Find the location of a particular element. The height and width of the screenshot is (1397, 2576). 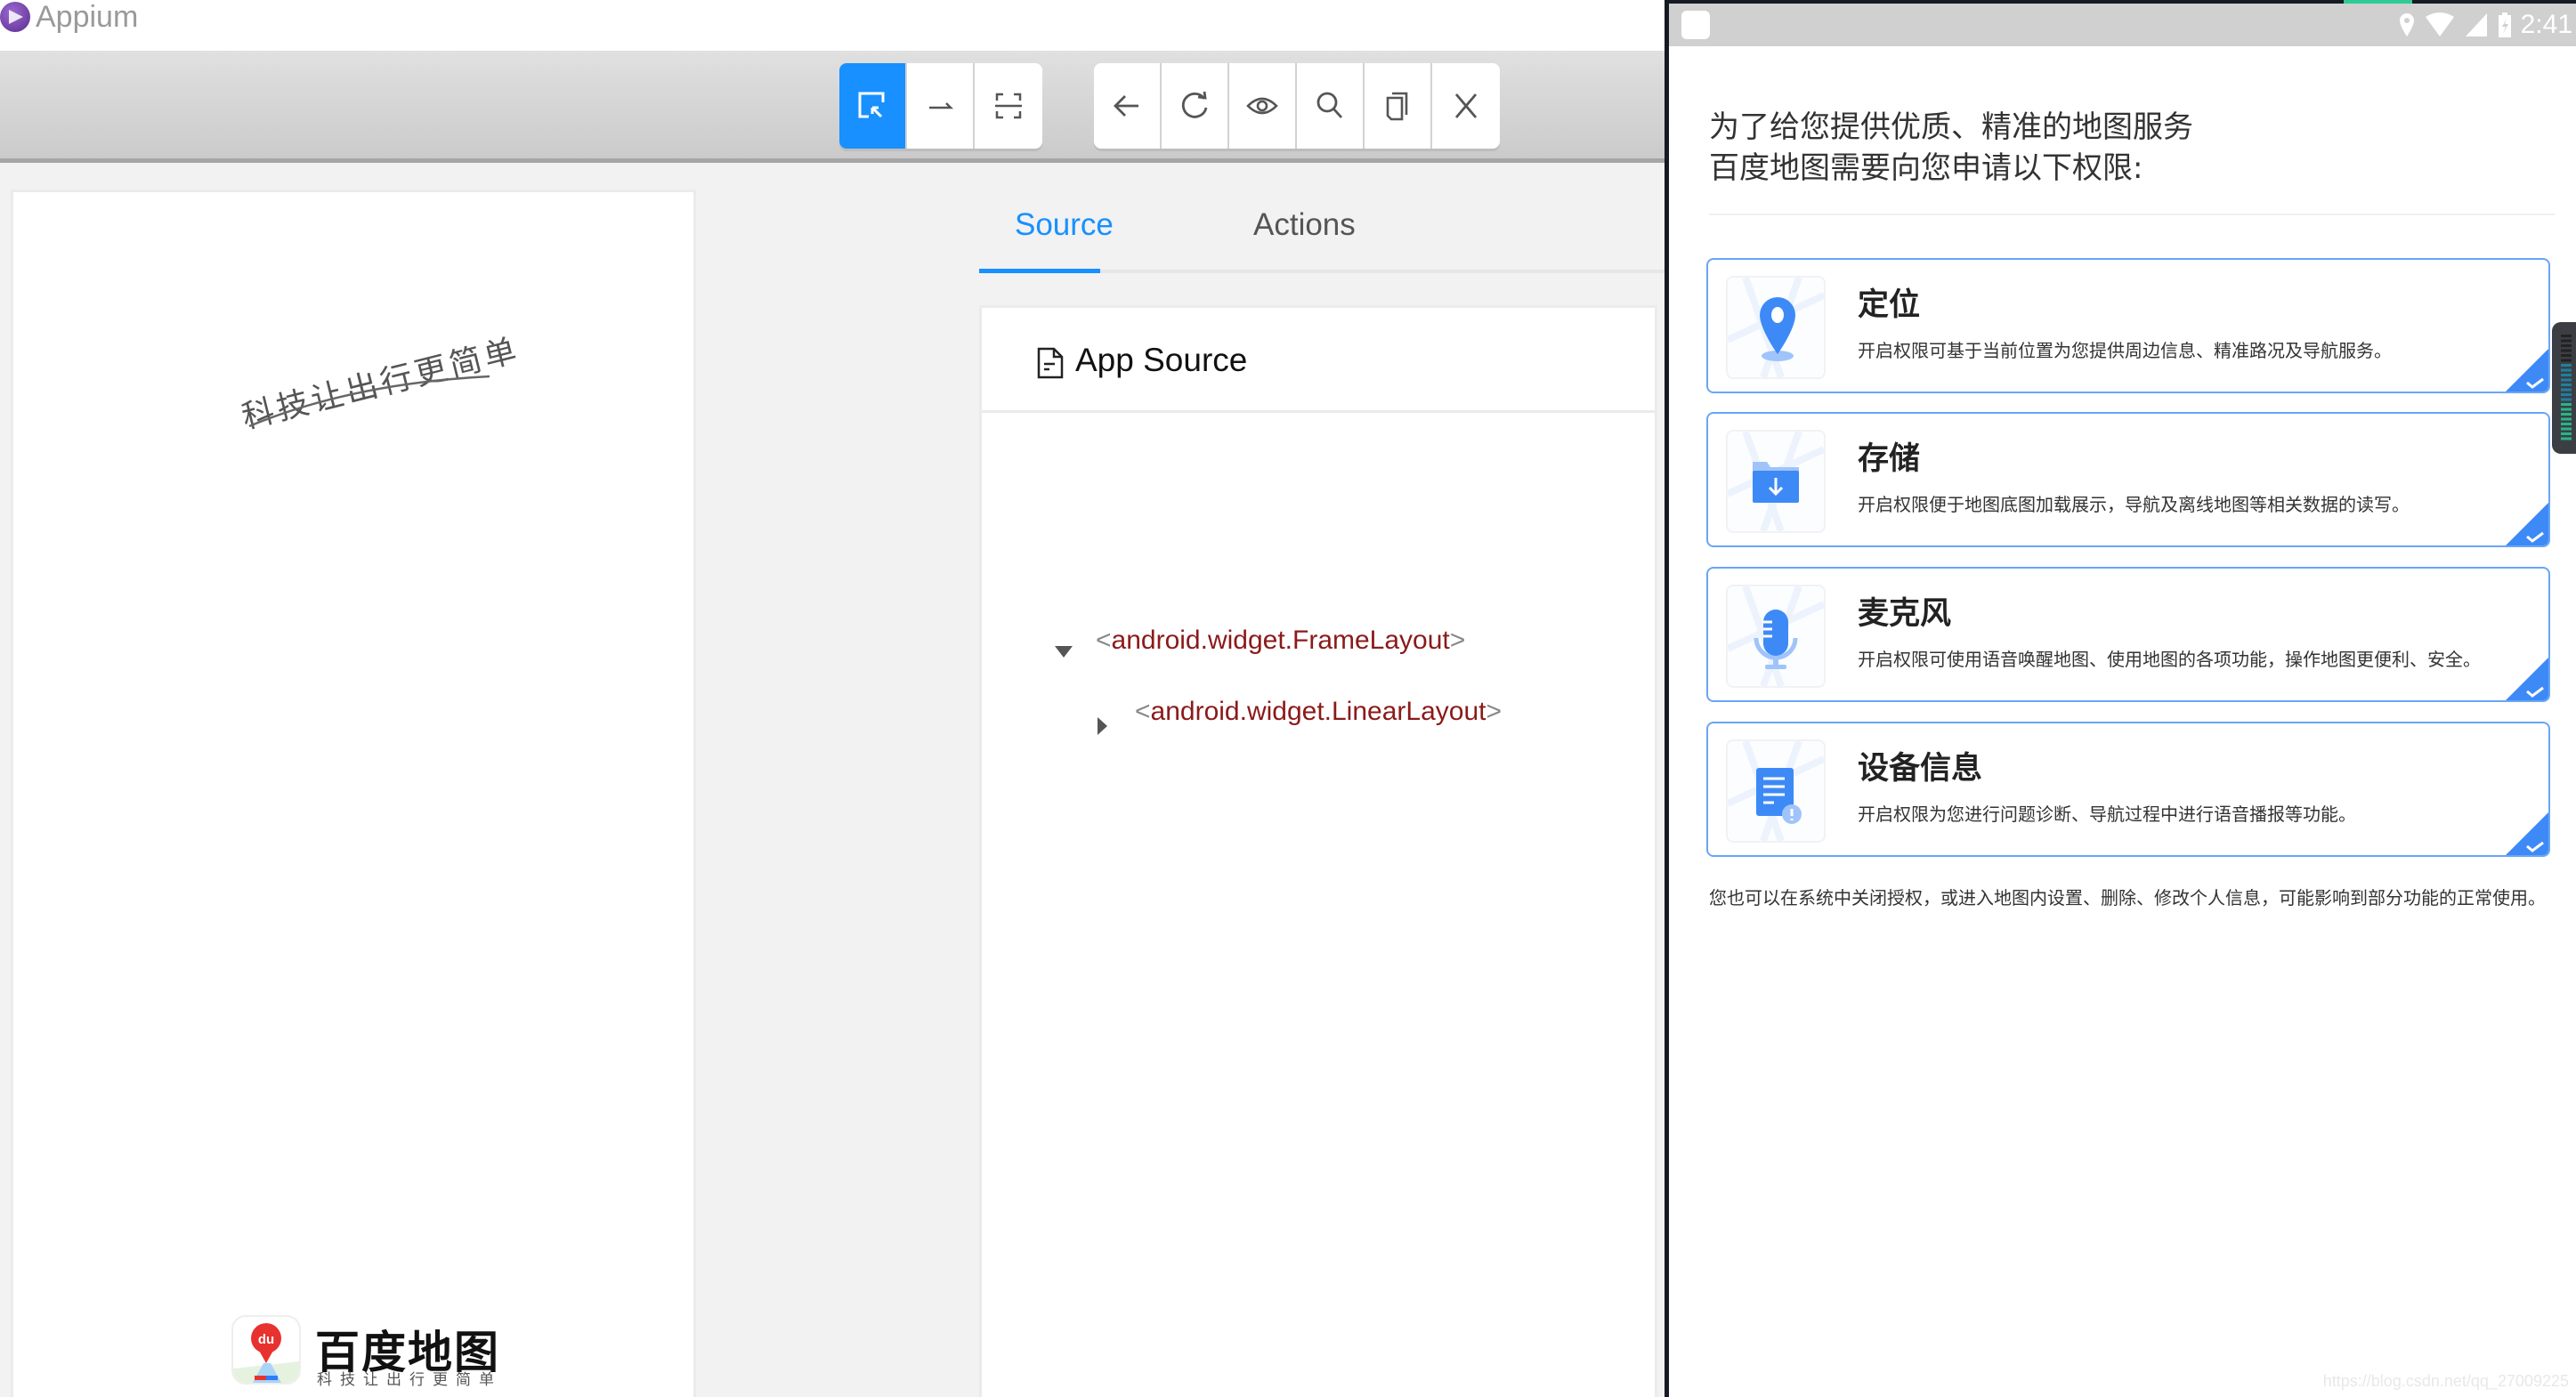

status-bar: 2:41 is located at coordinates (2122, 25).